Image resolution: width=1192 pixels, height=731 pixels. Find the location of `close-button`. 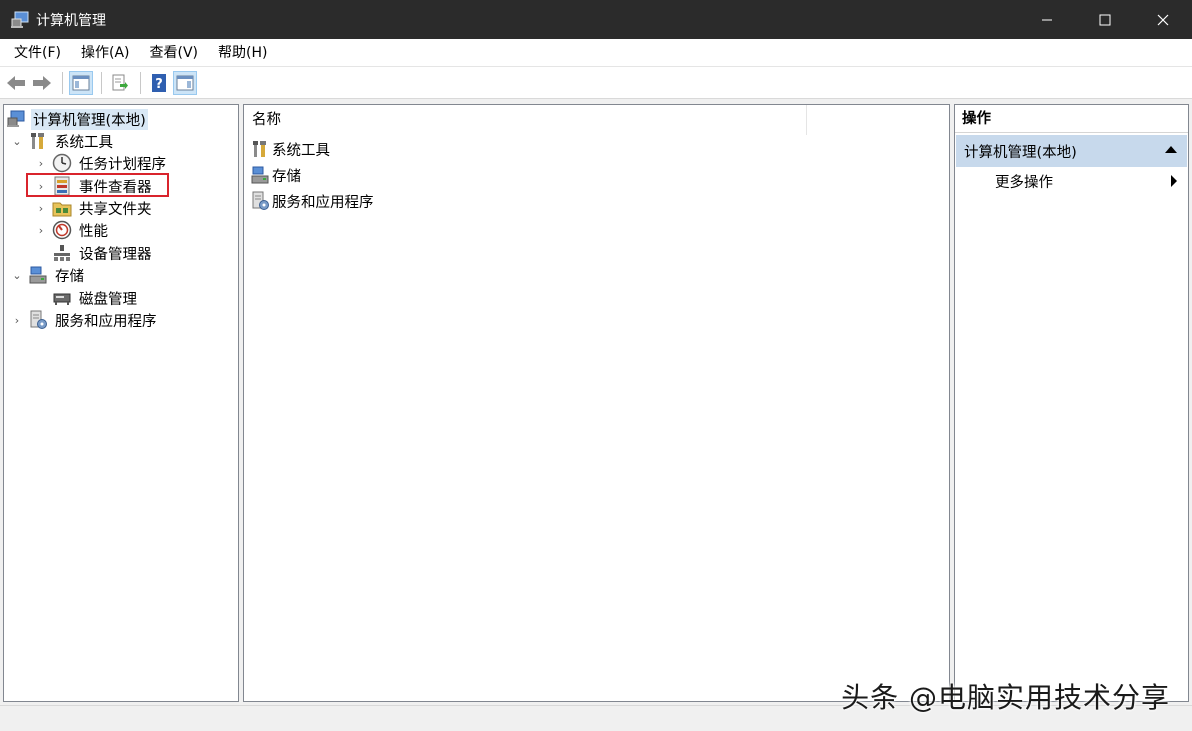

close-button is located at coordinates (1163, 19).